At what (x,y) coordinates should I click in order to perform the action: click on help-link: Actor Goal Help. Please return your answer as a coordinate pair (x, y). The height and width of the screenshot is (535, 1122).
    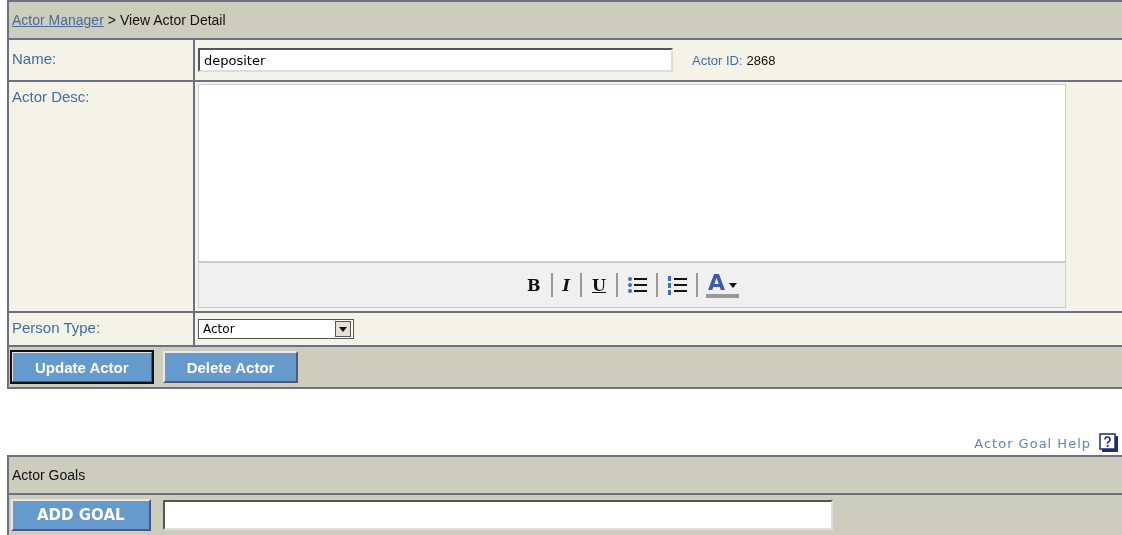
    Looking at the image, I should click on (1032, 443).